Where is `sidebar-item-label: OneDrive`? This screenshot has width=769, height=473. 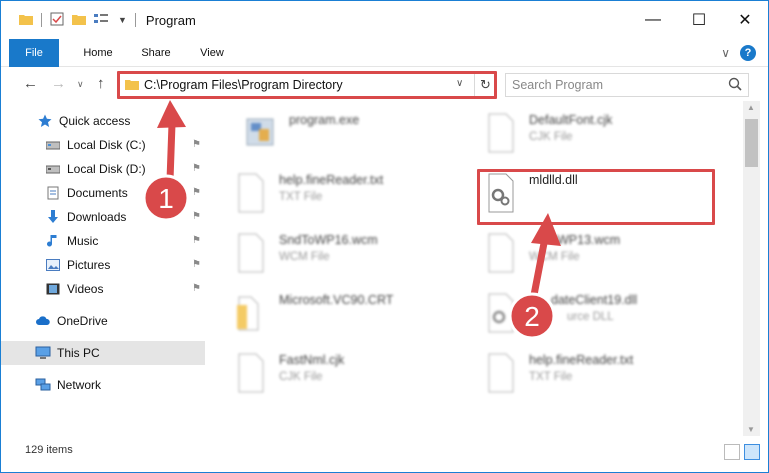 sidebar-item-label: OneDrive is located at coordinates (82, 321).